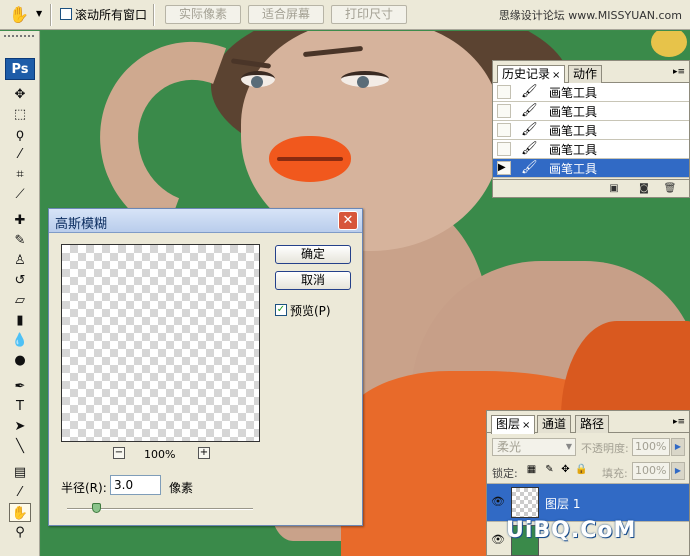  What do you see at coordinates (20, 360) in the screenshot?
I see `dodge-tool-icon: ●` at bounding box center [20, 360].